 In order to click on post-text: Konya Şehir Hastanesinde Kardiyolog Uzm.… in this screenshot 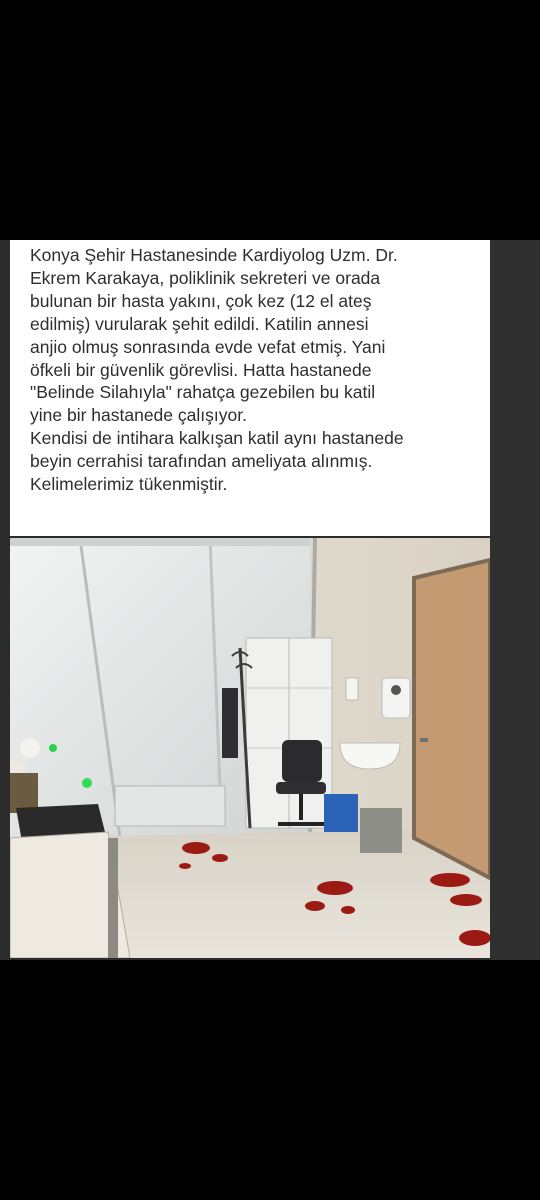, I will do `click(217, 370)`.